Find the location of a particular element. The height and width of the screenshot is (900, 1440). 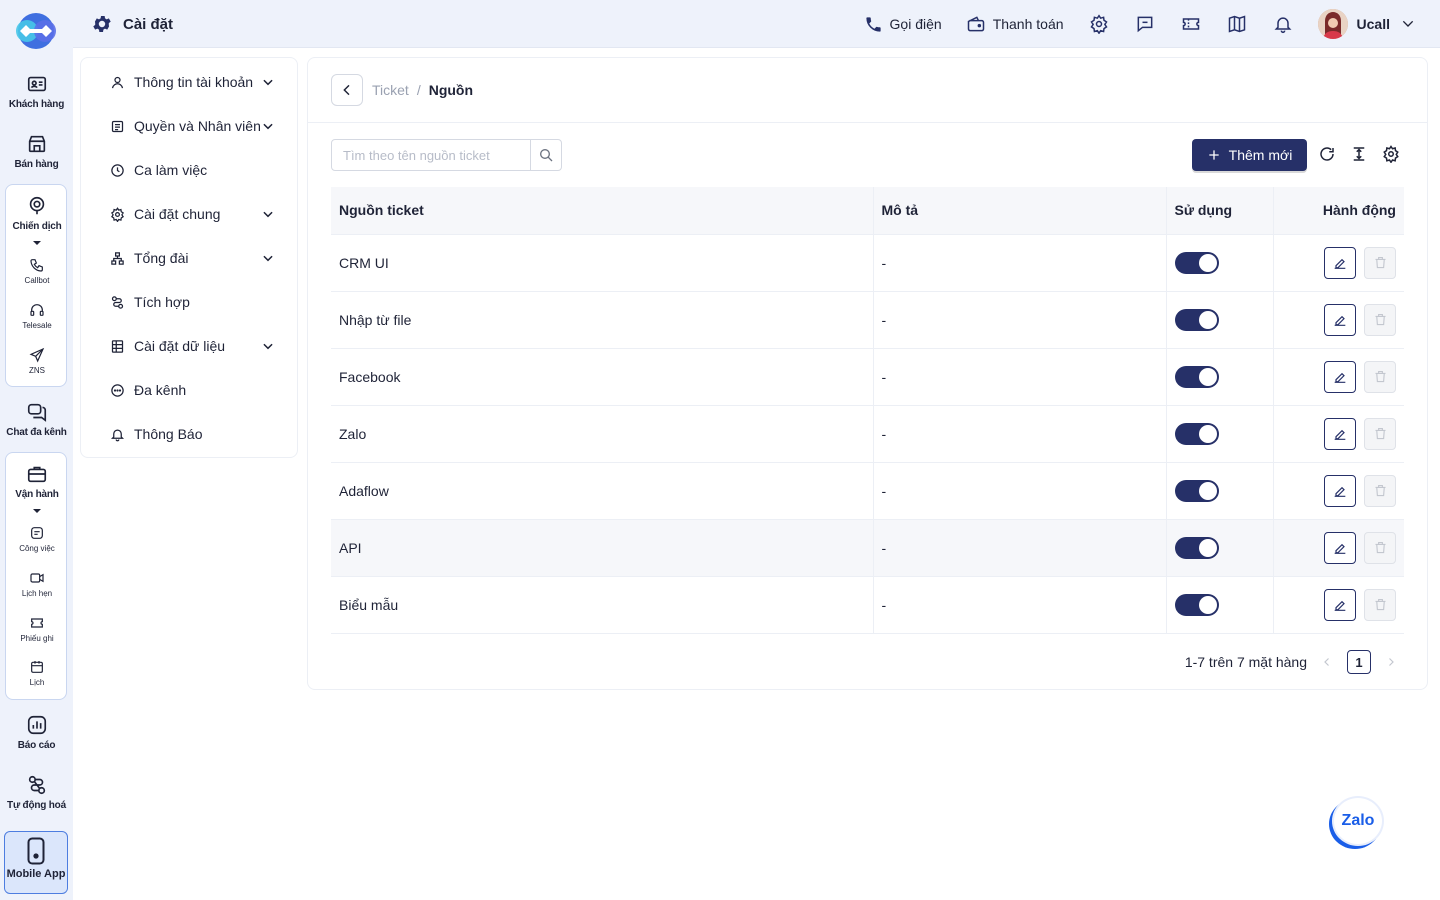

column-header-source: Nguồn ticket is located at coordinates (602, 211).